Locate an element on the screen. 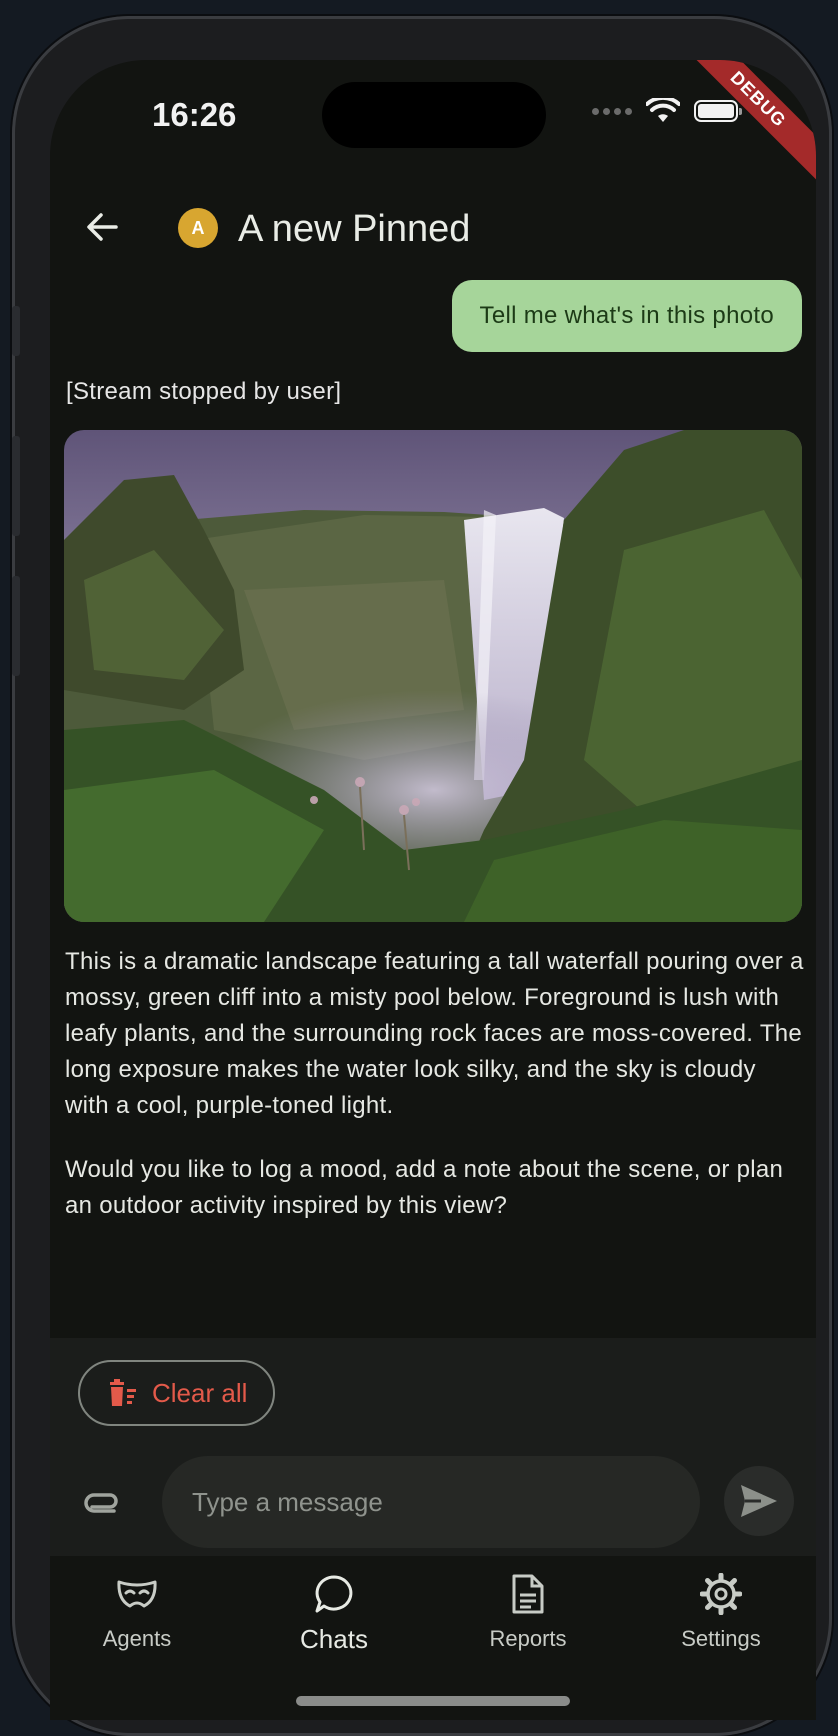  signal-dots-icon is located at coordinates (612, 111).